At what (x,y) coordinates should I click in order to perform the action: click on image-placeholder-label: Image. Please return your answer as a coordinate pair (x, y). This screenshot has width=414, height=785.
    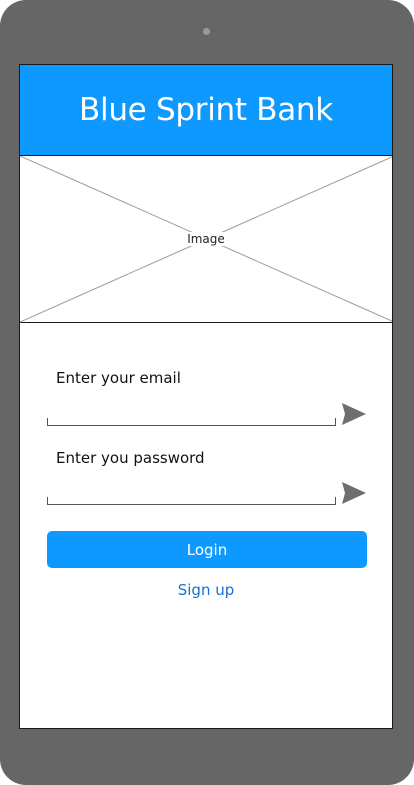
    Looking at the image, I should click on (206, 239).